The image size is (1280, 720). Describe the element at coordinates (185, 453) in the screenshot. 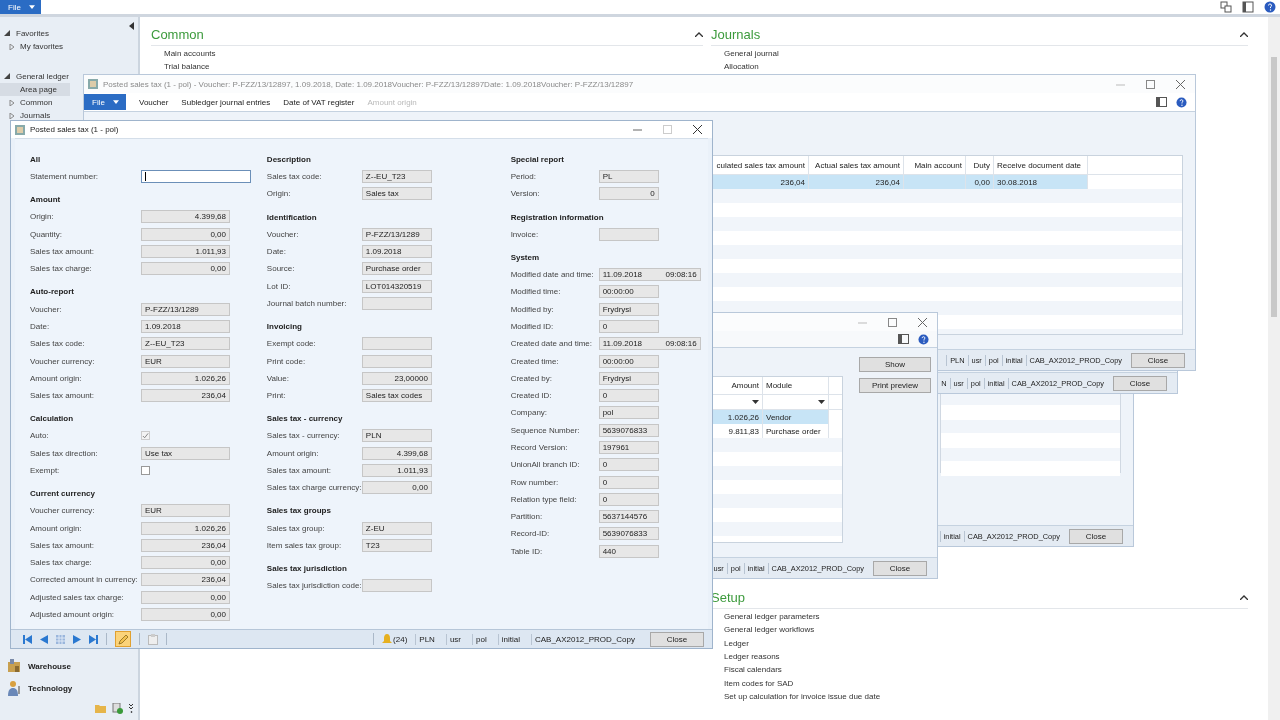

I see `input-field: Use tax` at that location.